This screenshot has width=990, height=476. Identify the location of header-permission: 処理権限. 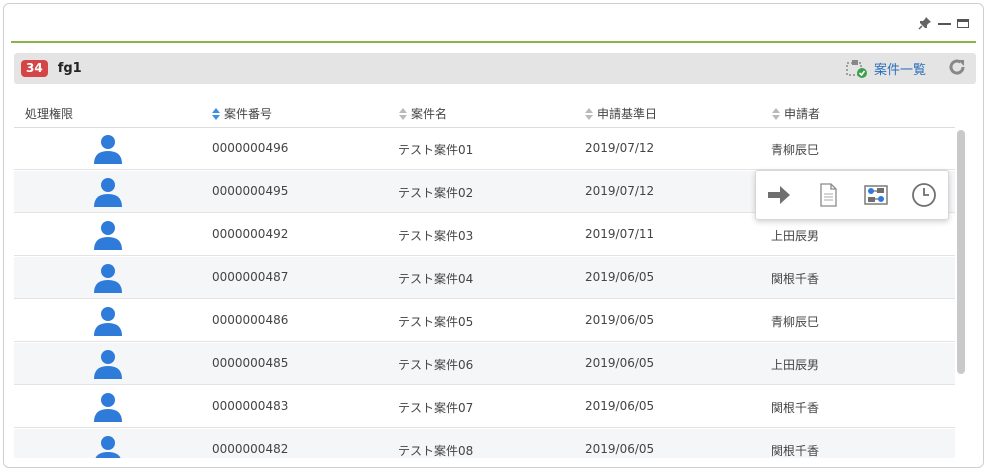
(49, 113).